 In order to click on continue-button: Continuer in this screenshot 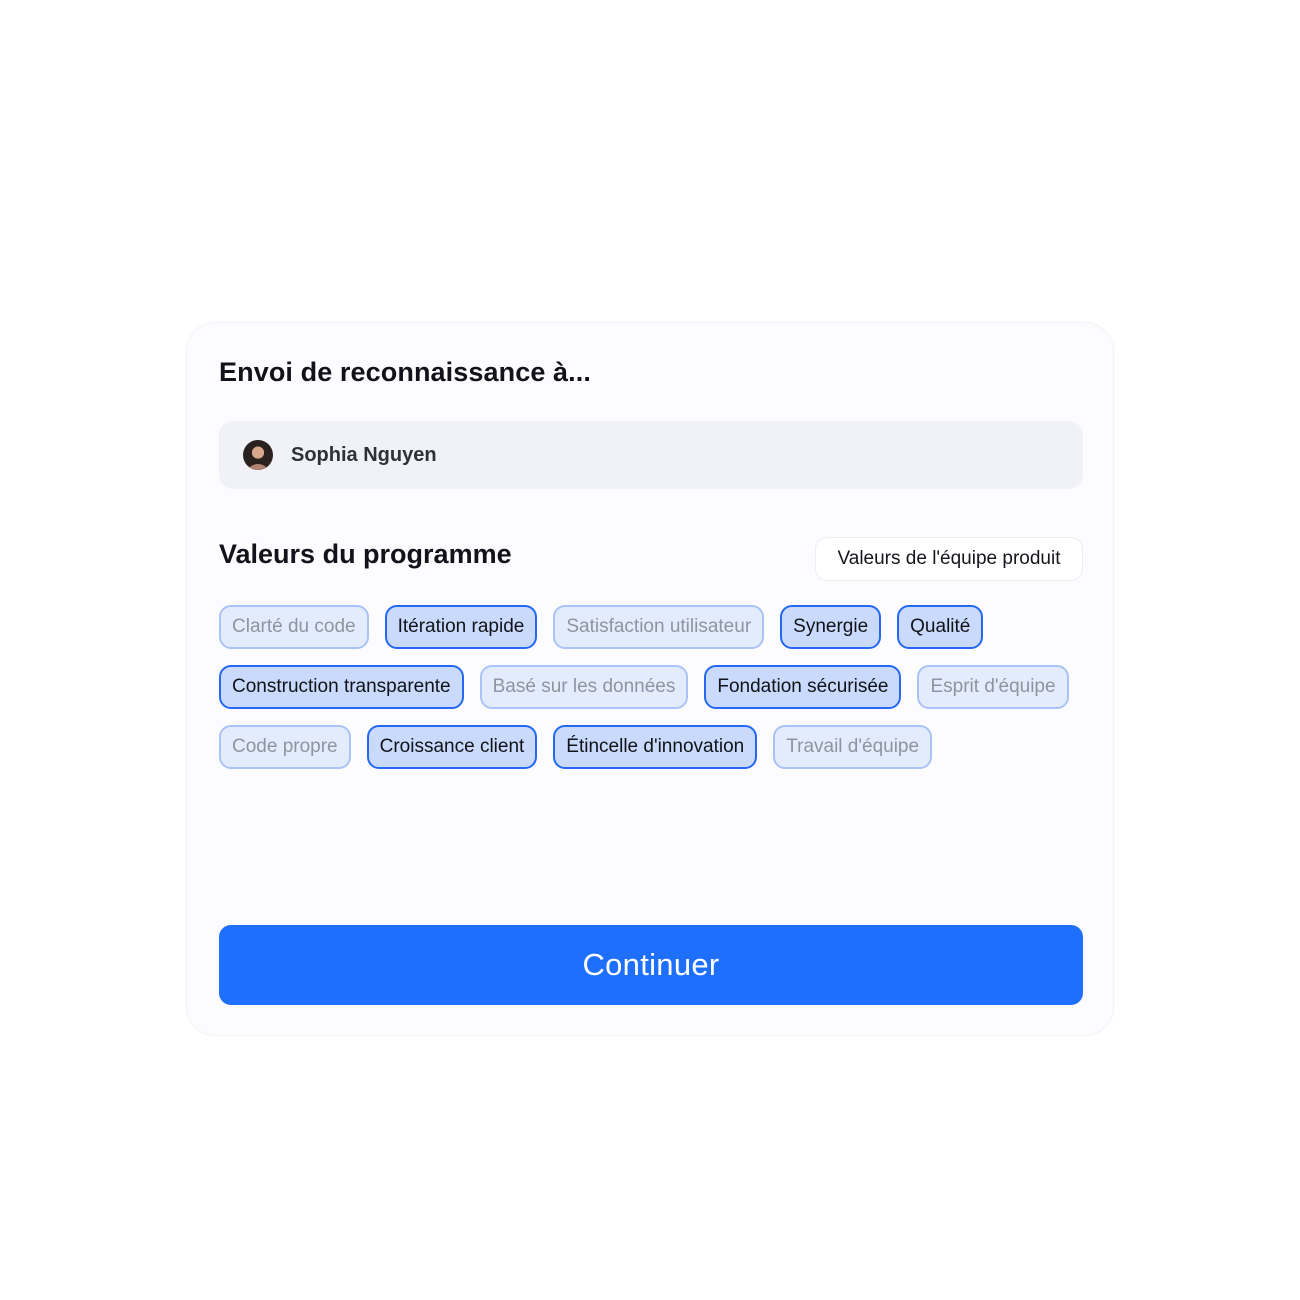, I will do `click(651, 965)`.